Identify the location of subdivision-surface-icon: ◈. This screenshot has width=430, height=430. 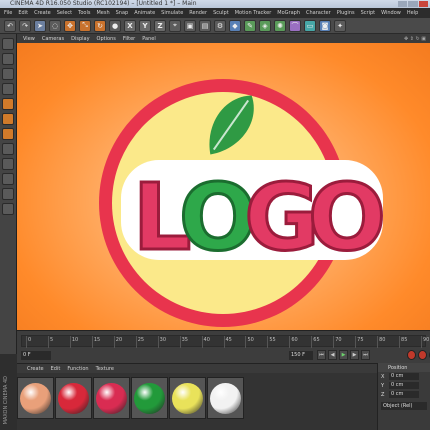
(265, 25).